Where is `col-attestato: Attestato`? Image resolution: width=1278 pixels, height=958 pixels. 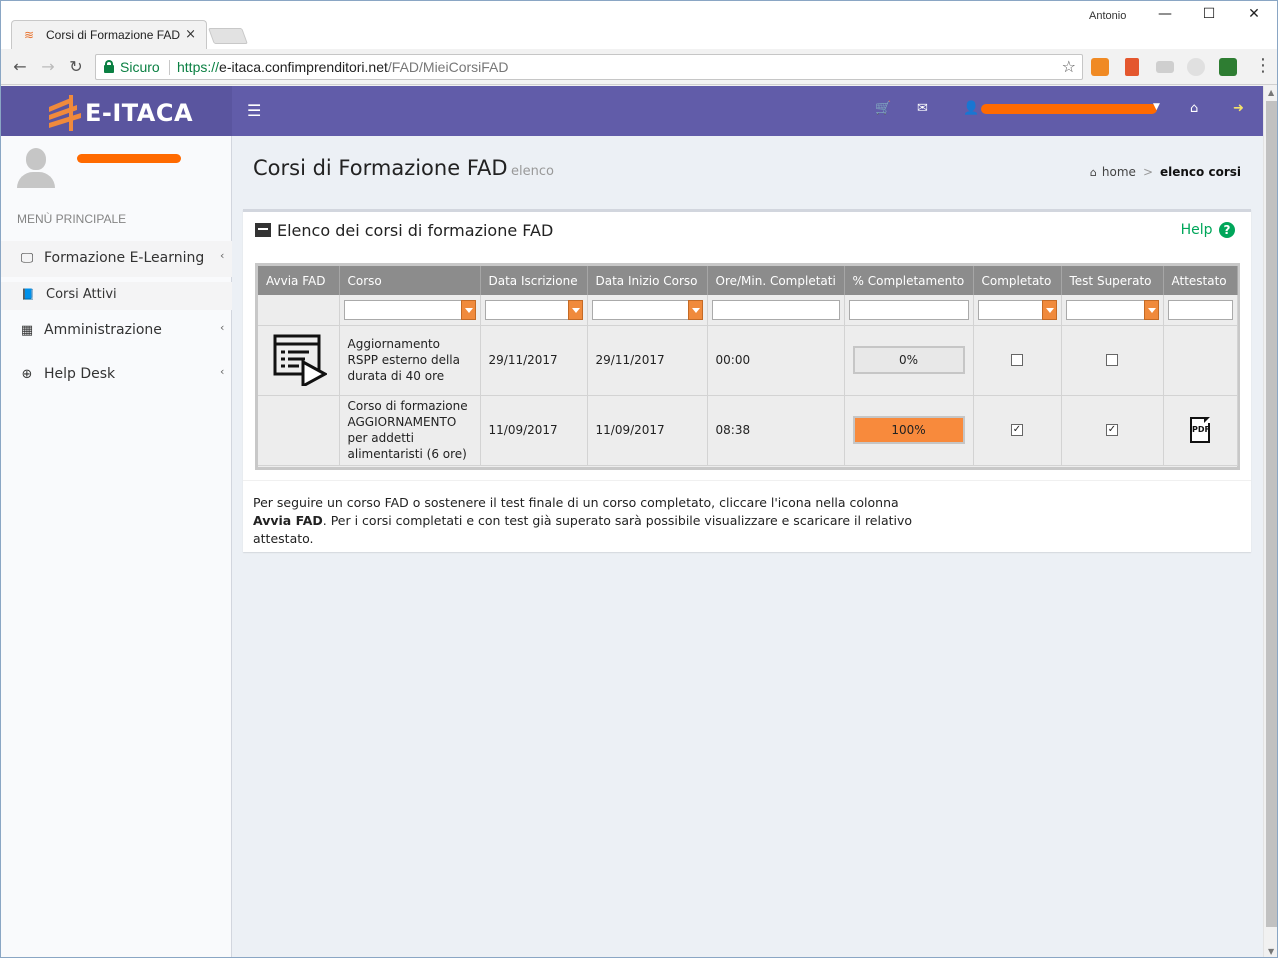
col-attestato: Attestato is located at coordinates (1200, 280).